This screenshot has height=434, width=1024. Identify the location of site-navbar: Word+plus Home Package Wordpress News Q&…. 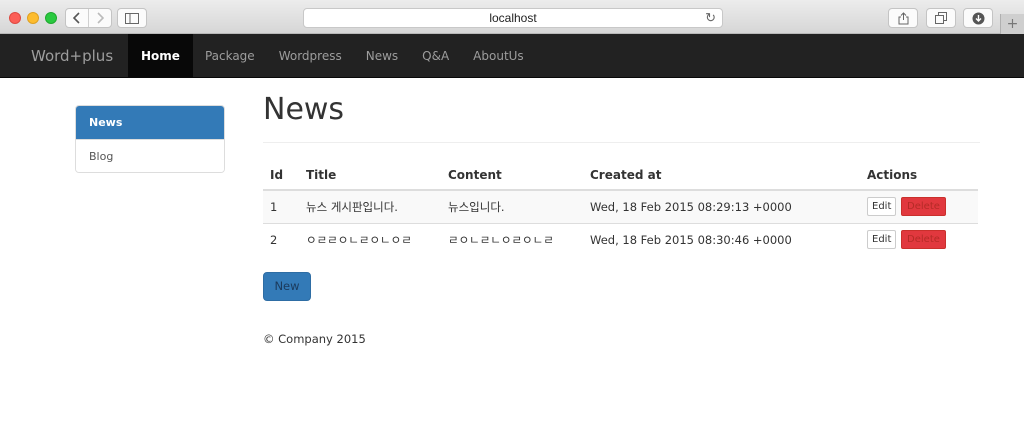
(512, 56).